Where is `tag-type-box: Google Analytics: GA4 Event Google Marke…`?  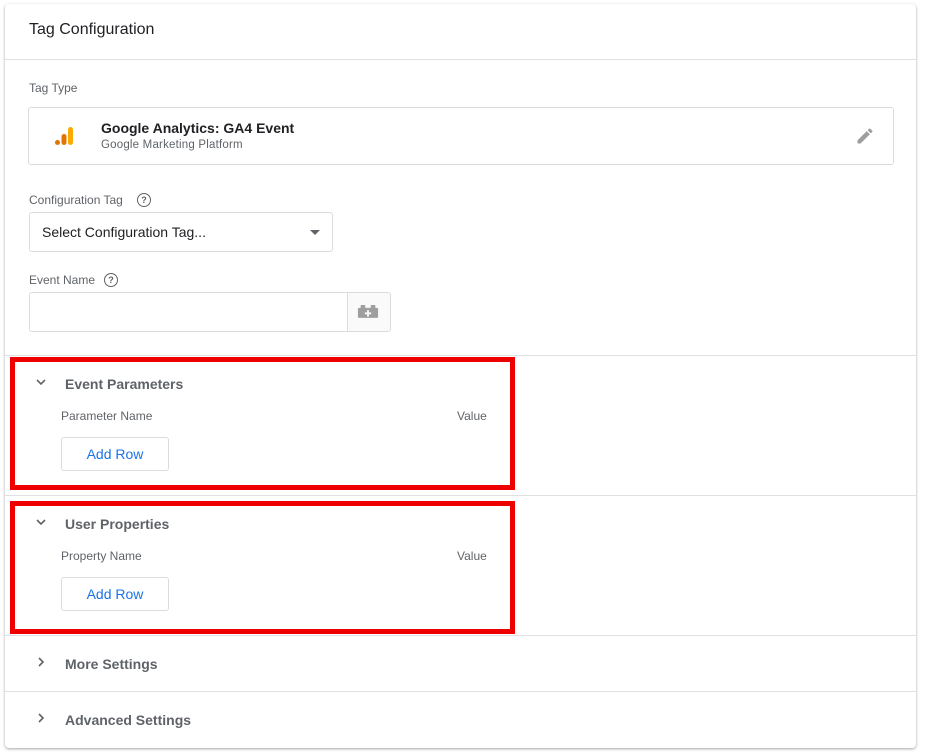 tag-type-box: Google Analytics: GA4 Event Google Marke… is located at coordinates (461, 136).